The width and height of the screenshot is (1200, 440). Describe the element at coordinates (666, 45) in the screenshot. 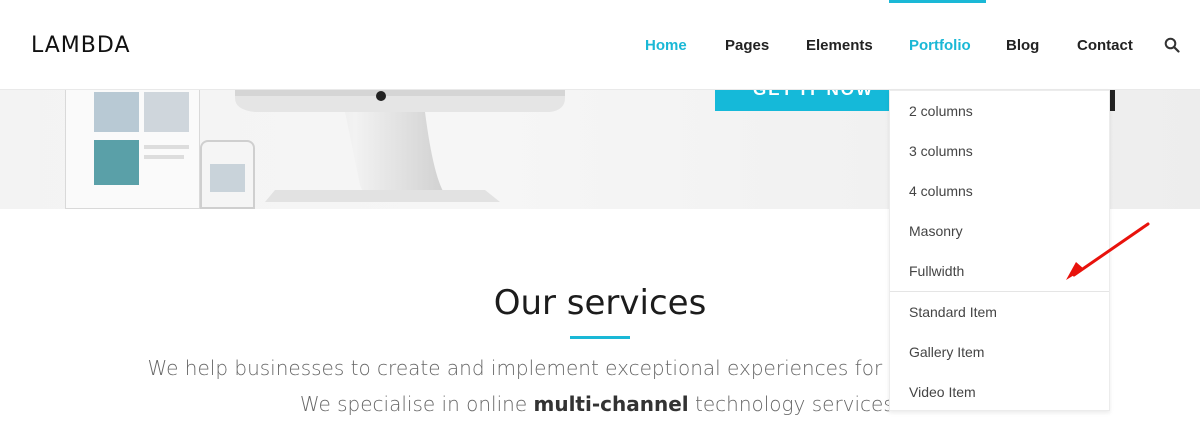

I see `nav-home: Home` at that location.